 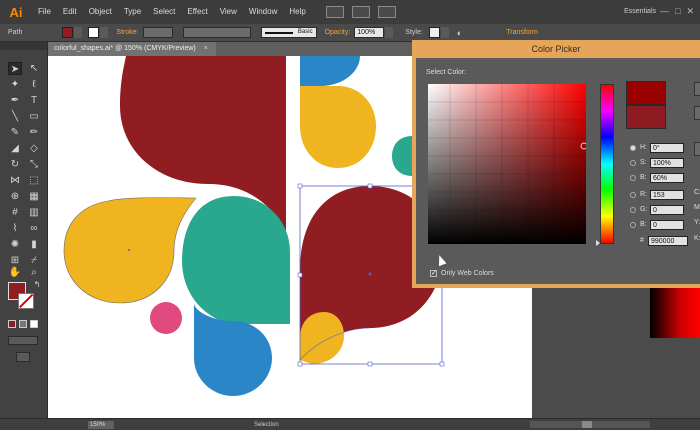 I want to click on red-input: 153, so click(x=667, y=194).